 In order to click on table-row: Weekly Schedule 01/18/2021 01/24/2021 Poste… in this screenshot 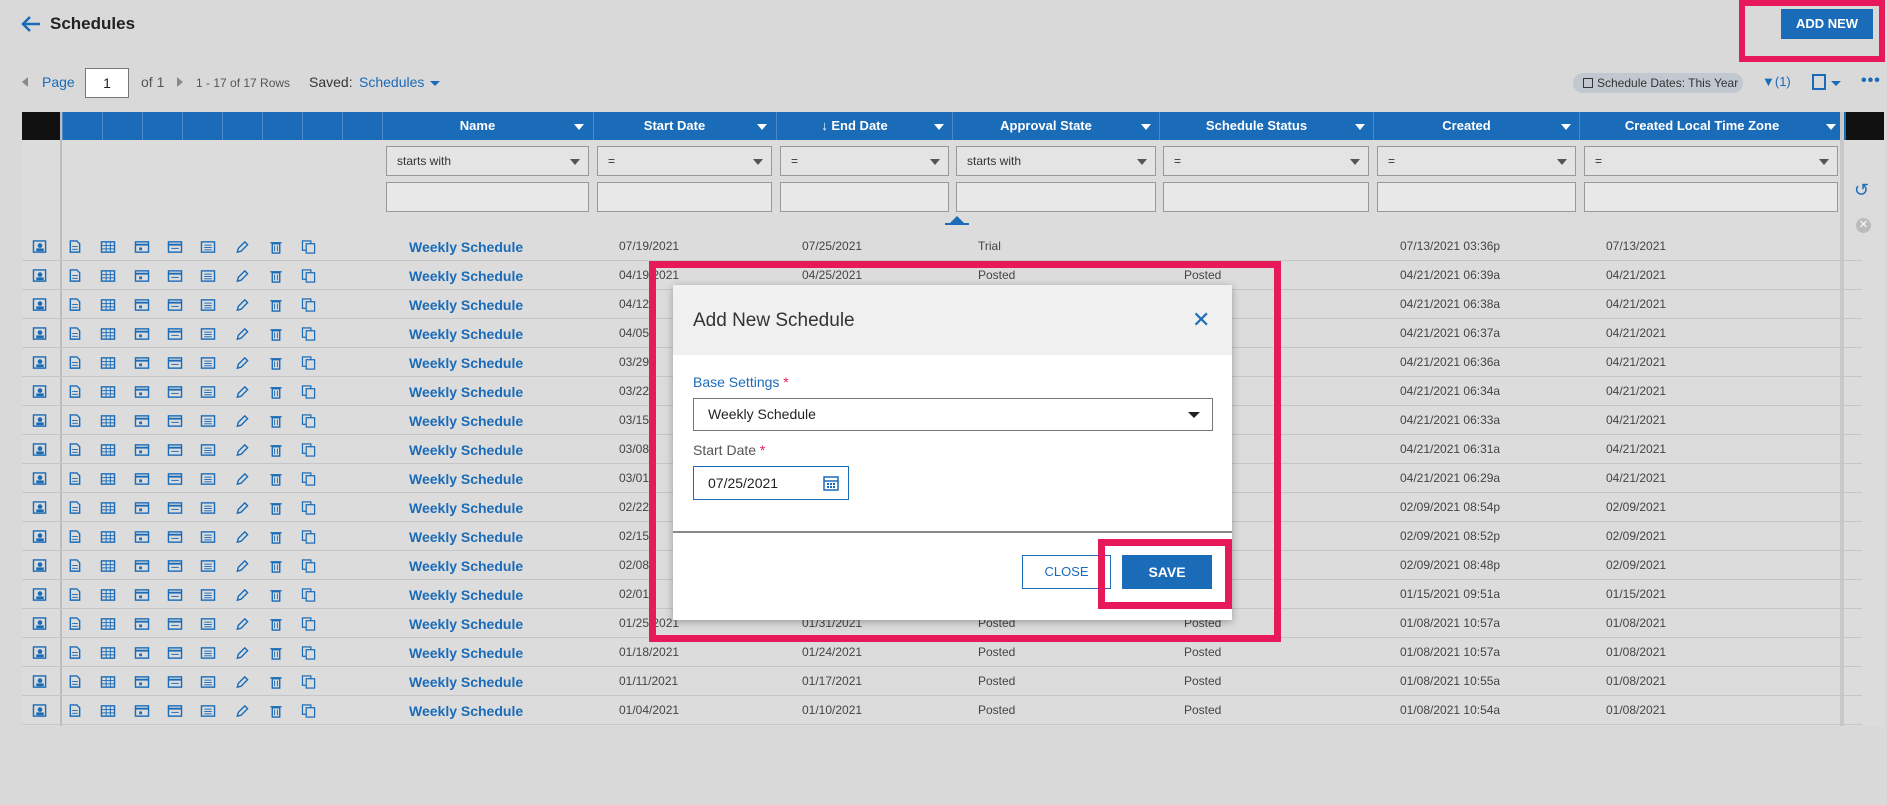, I will do `click(942, 652)`.